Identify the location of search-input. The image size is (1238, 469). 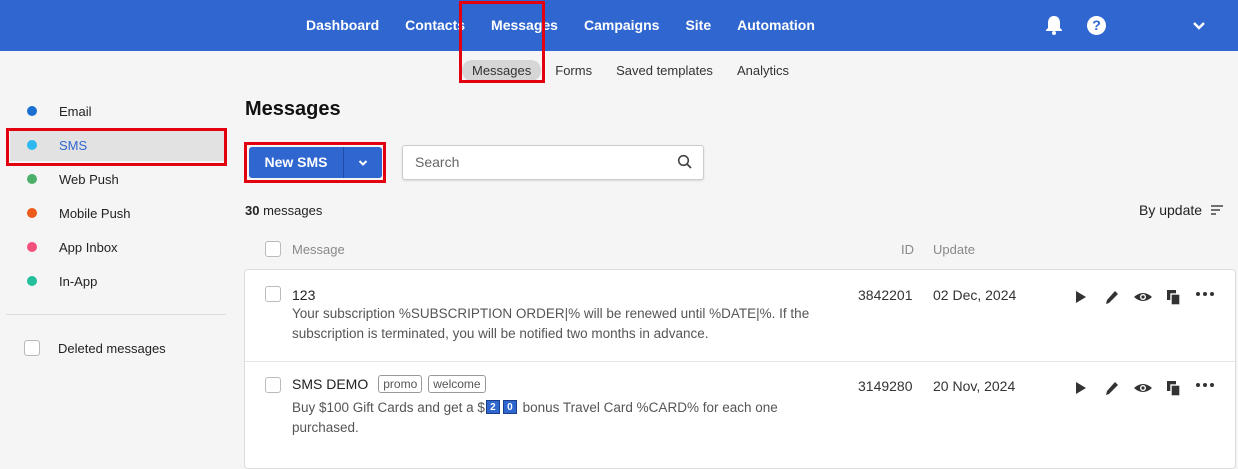
(540, 162).